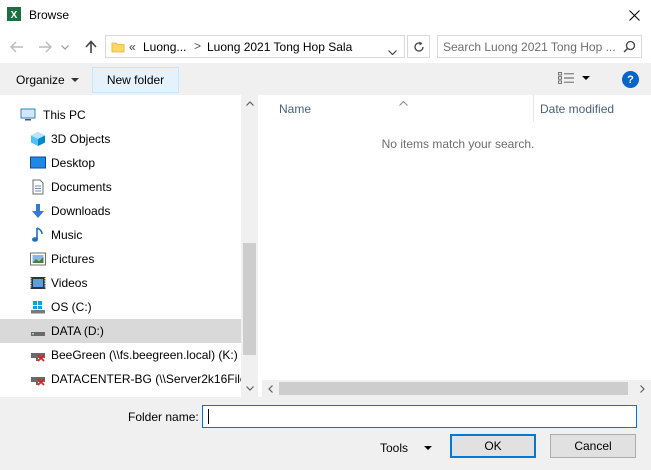 The image size is (651, 470). I want to click on organize-button: Organize, so click(47, 80).